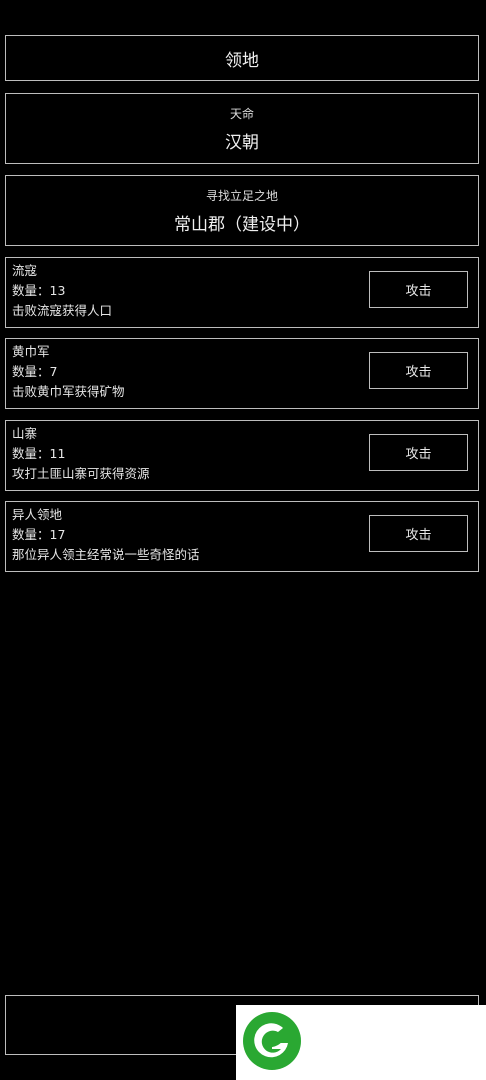 The width and height of the screenshot is (486, 1080). What do you see at coordinates (242, 292) in the screenshot?
I see `enemy-card-bandits: 流寇 数量：13 击败流寇获得人口 攻击` at bounding box center [242, 292].